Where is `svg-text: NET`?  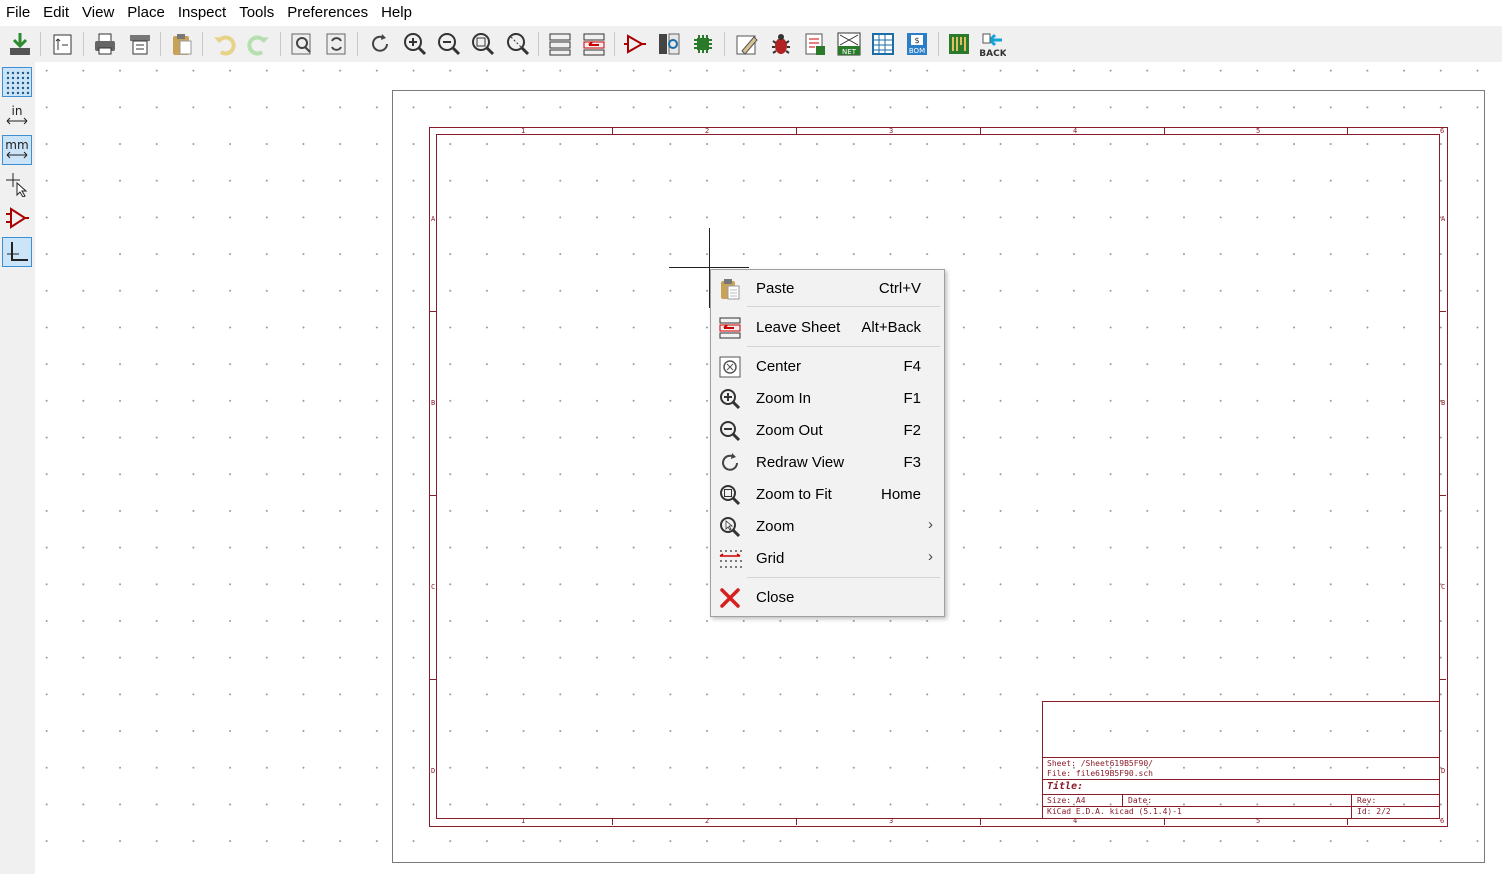
svg-text: NET is located at coordinates (849, 52).